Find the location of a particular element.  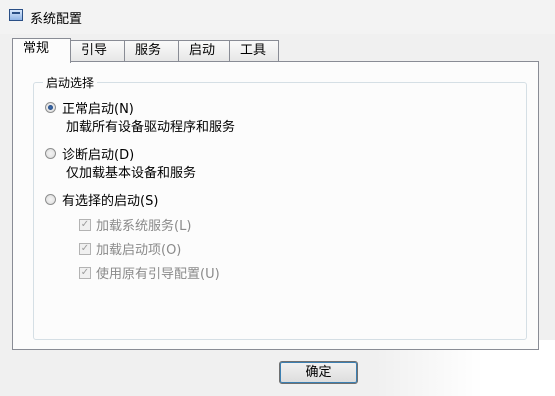

system-config-icon is located at coordinates (16, 15).